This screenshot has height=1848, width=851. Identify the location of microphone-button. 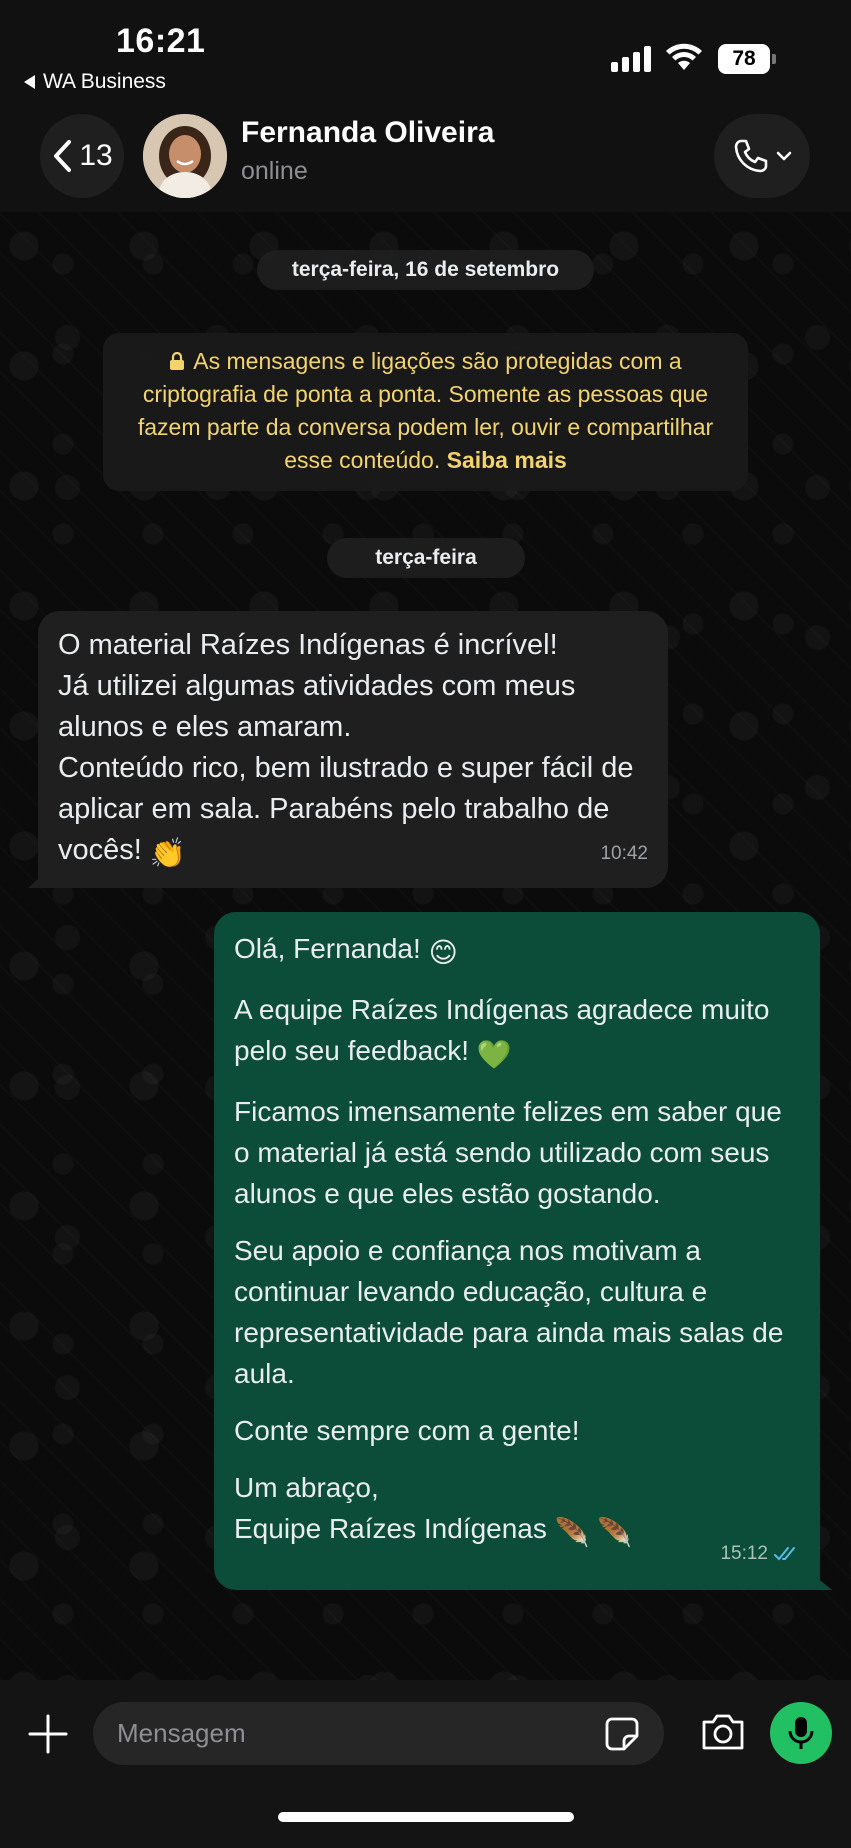
(801, 1733).